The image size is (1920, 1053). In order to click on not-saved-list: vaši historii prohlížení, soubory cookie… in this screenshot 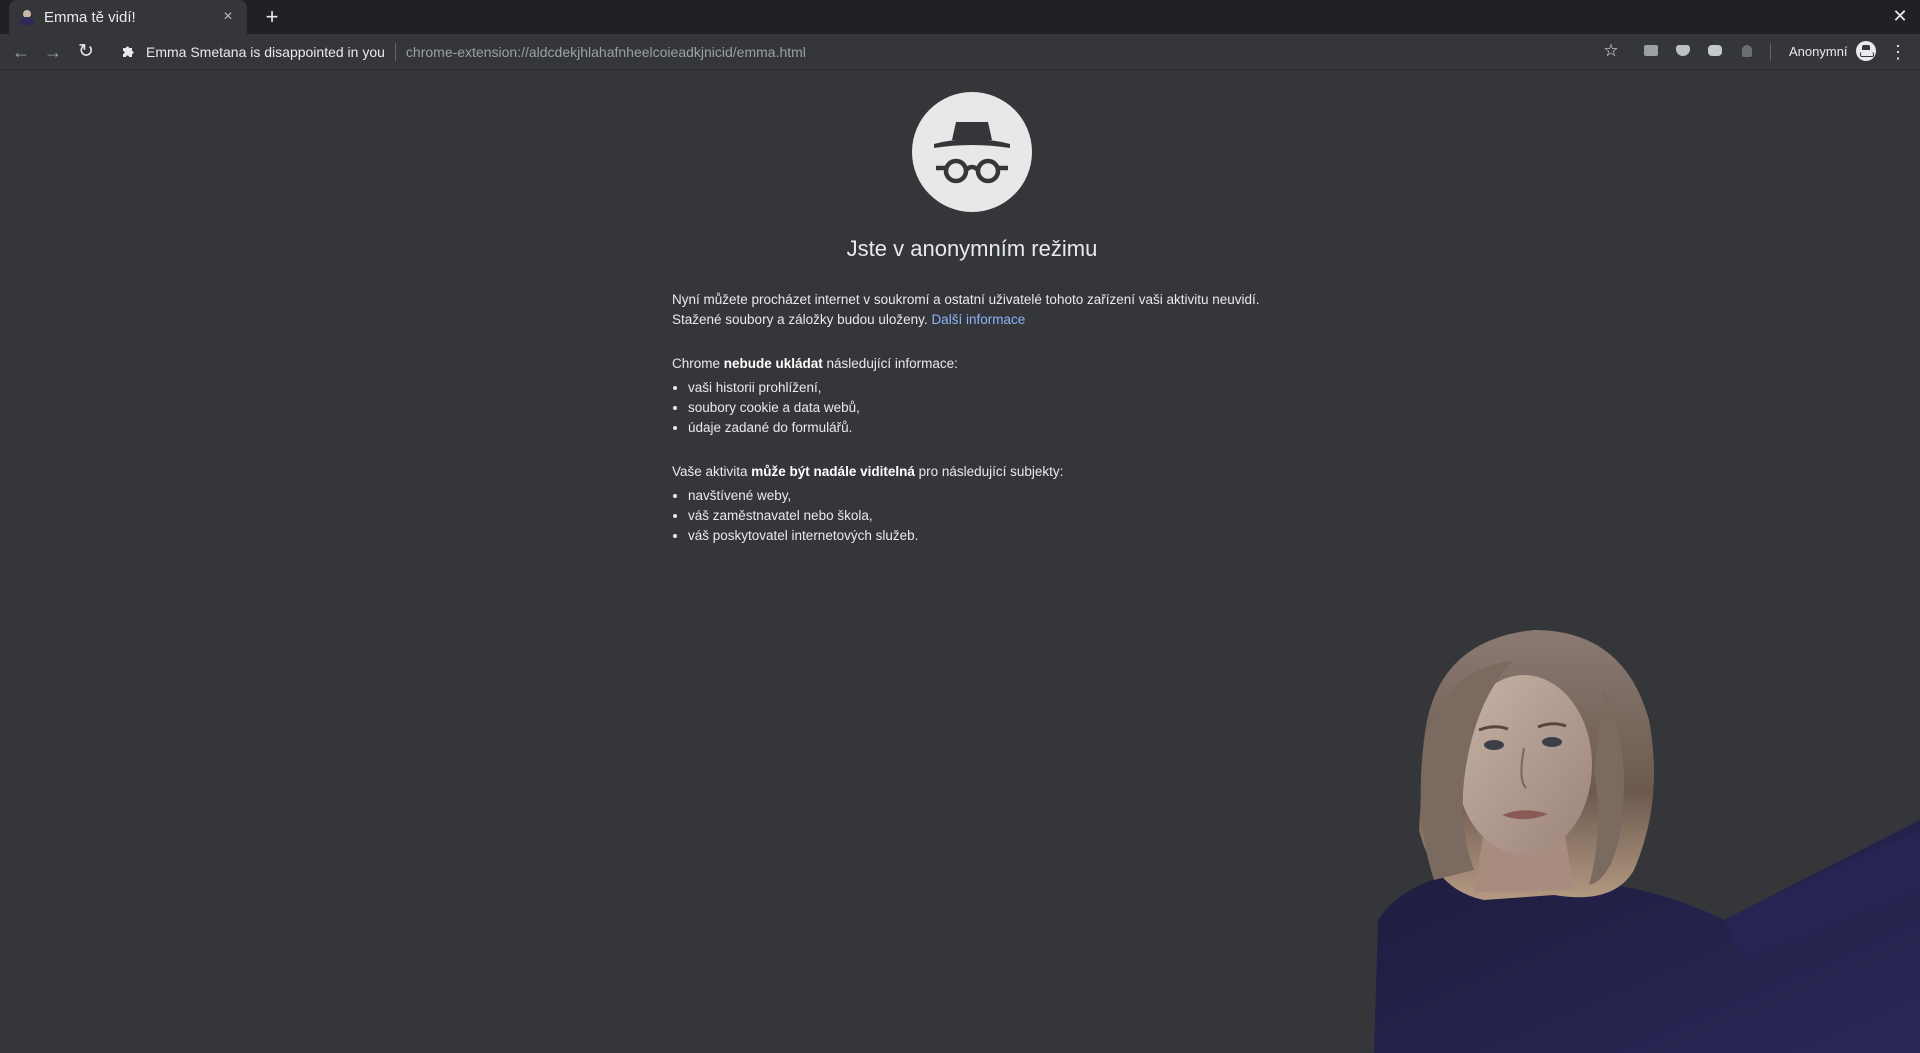, I will do `click(972, 408)`.